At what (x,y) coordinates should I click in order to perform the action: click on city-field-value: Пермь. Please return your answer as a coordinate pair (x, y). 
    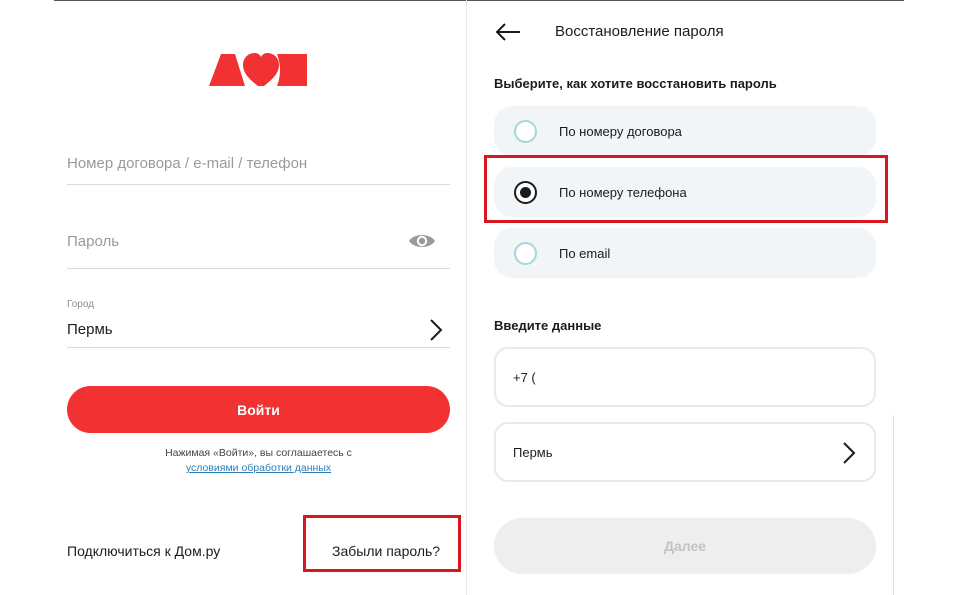
    Looking at the image, I should click on (533, 452).